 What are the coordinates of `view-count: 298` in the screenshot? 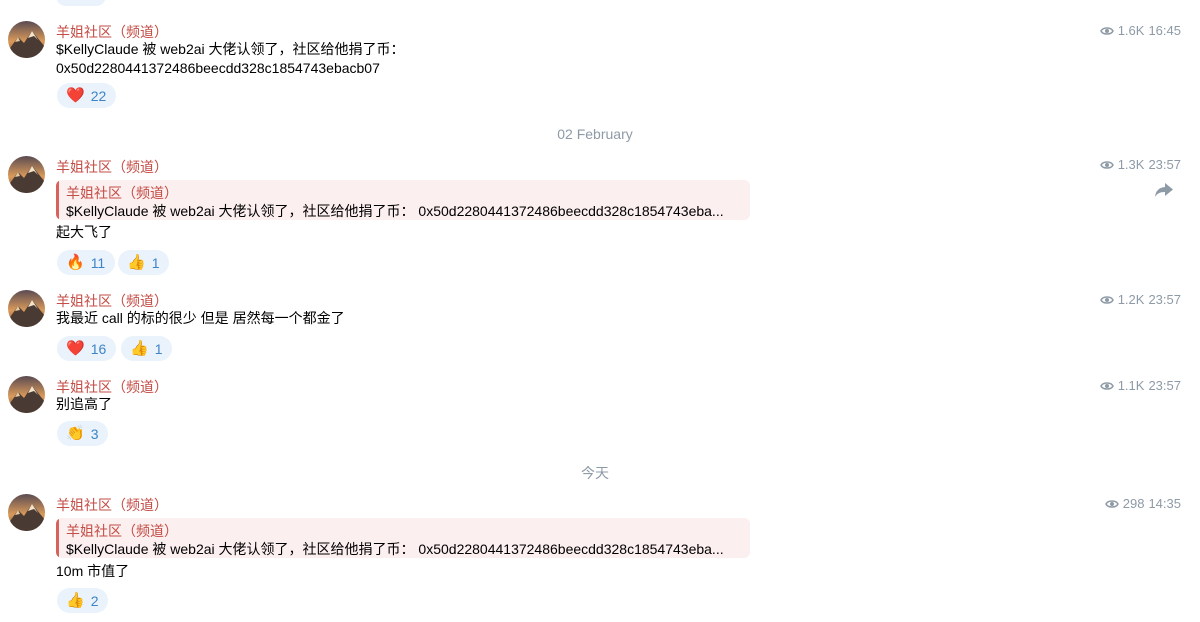 It's located at (1133, 503).